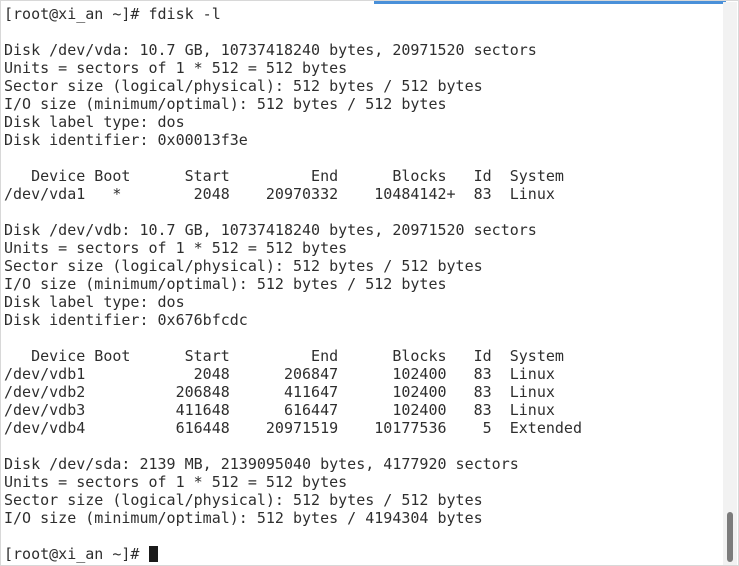 The width and height of the screenshot is (739, 566). I want to click on text-cursor, so click(153, 554).